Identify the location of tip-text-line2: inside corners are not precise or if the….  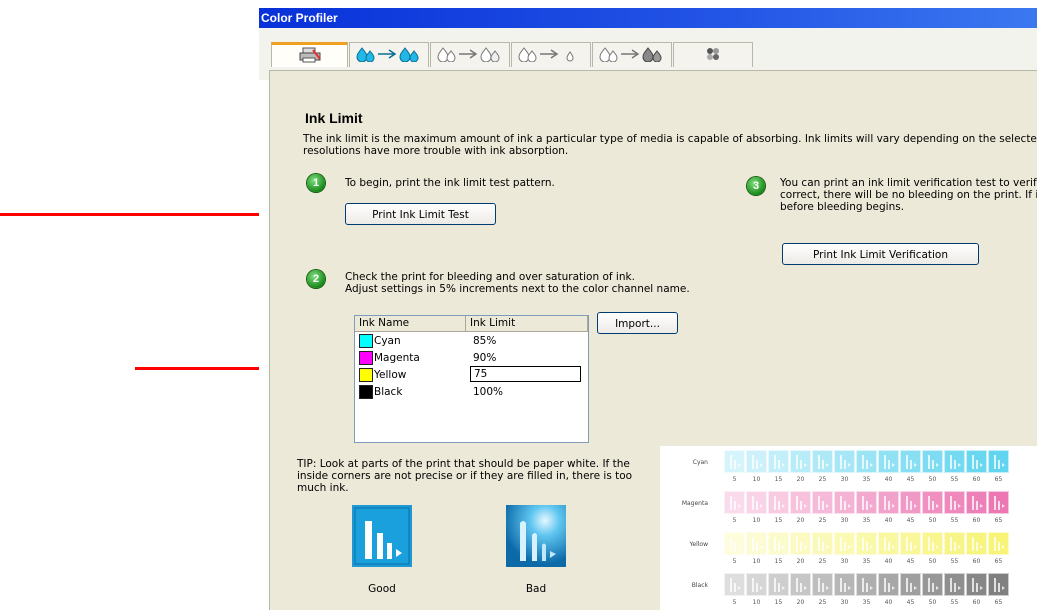
(465, 476).